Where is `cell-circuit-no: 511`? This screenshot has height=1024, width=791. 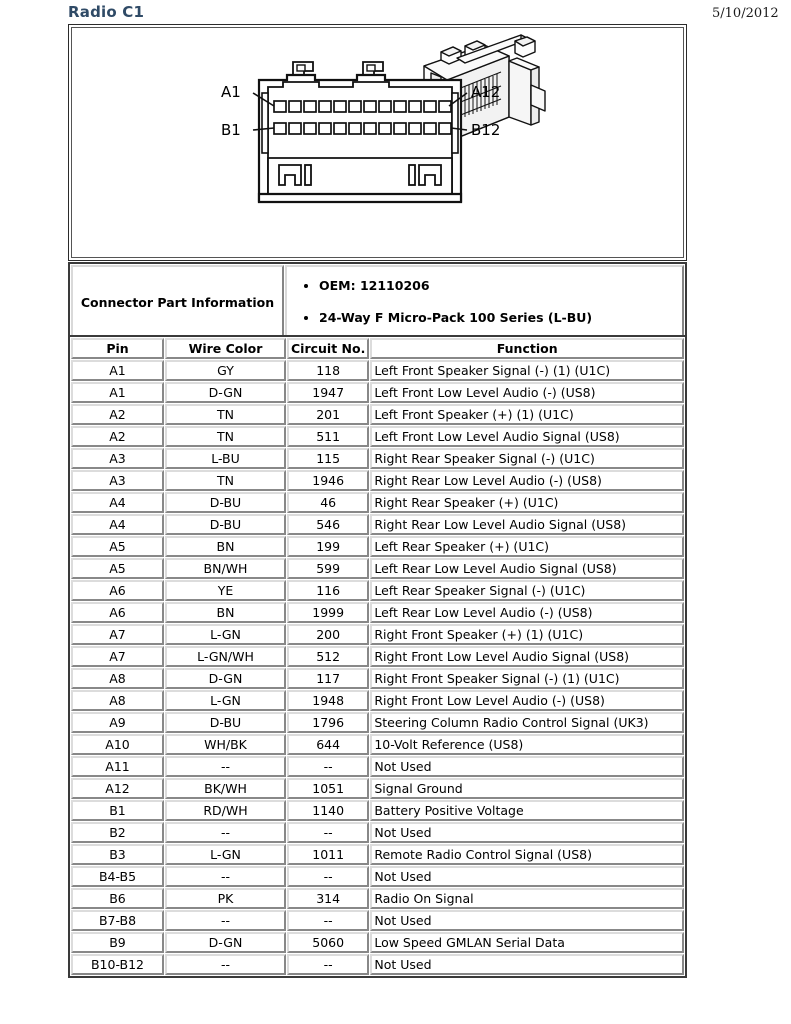 cell-circuit-no: 511 is located at coordinates (328, 436).